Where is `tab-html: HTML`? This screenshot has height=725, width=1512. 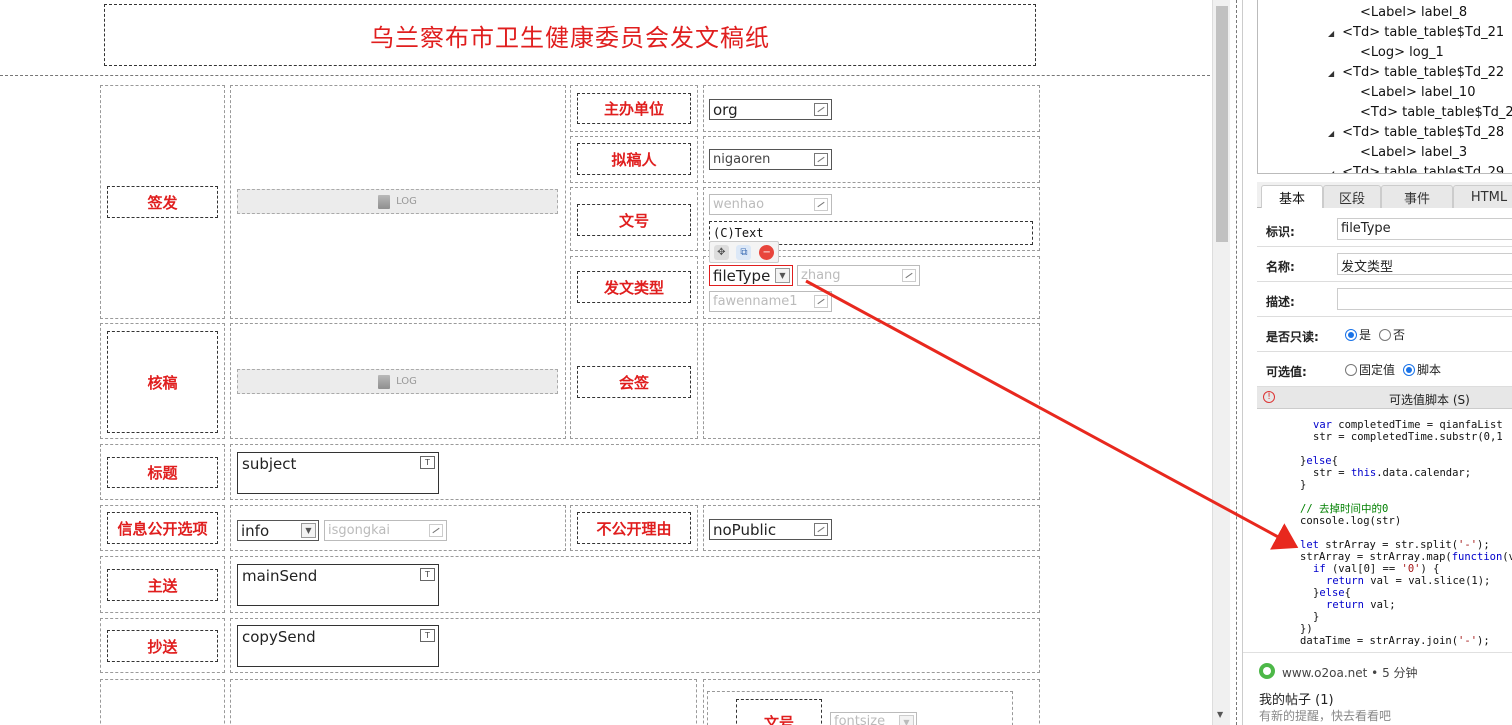
tab-html: HTML is located at coordinates (1482, 196).